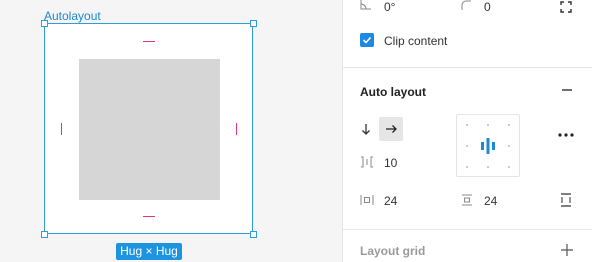  I want to click on rotation-input: 0°, so click(389, 7).